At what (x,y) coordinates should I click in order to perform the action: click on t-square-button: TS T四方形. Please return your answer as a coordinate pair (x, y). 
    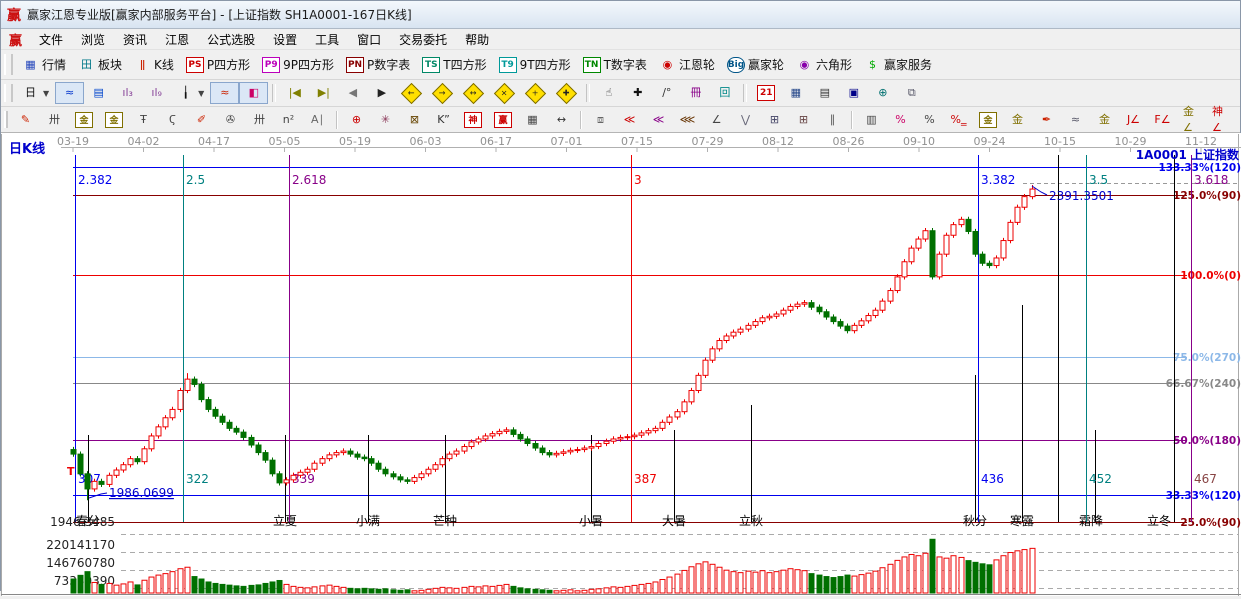
    Looking at the image, I should click on (454, 64).